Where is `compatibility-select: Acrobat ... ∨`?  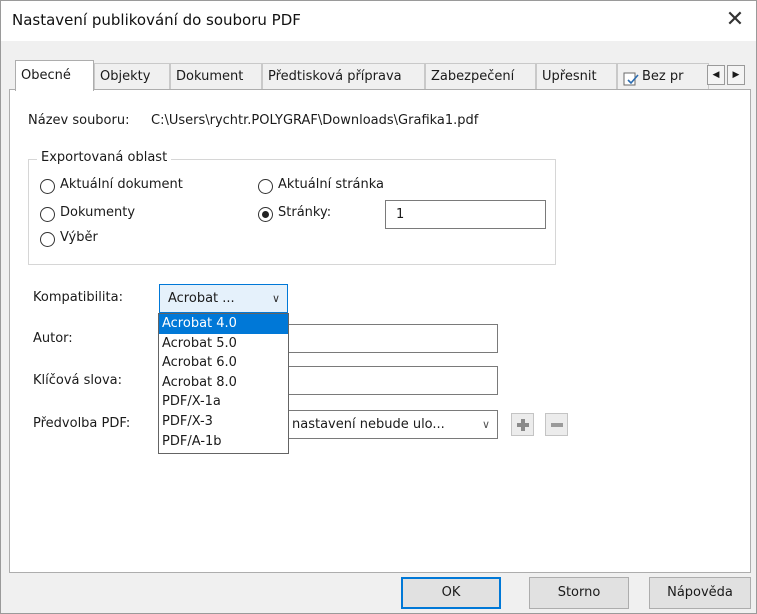 compatibility-select: Acrobat ... ∨ is located at coordinates (223, 298).